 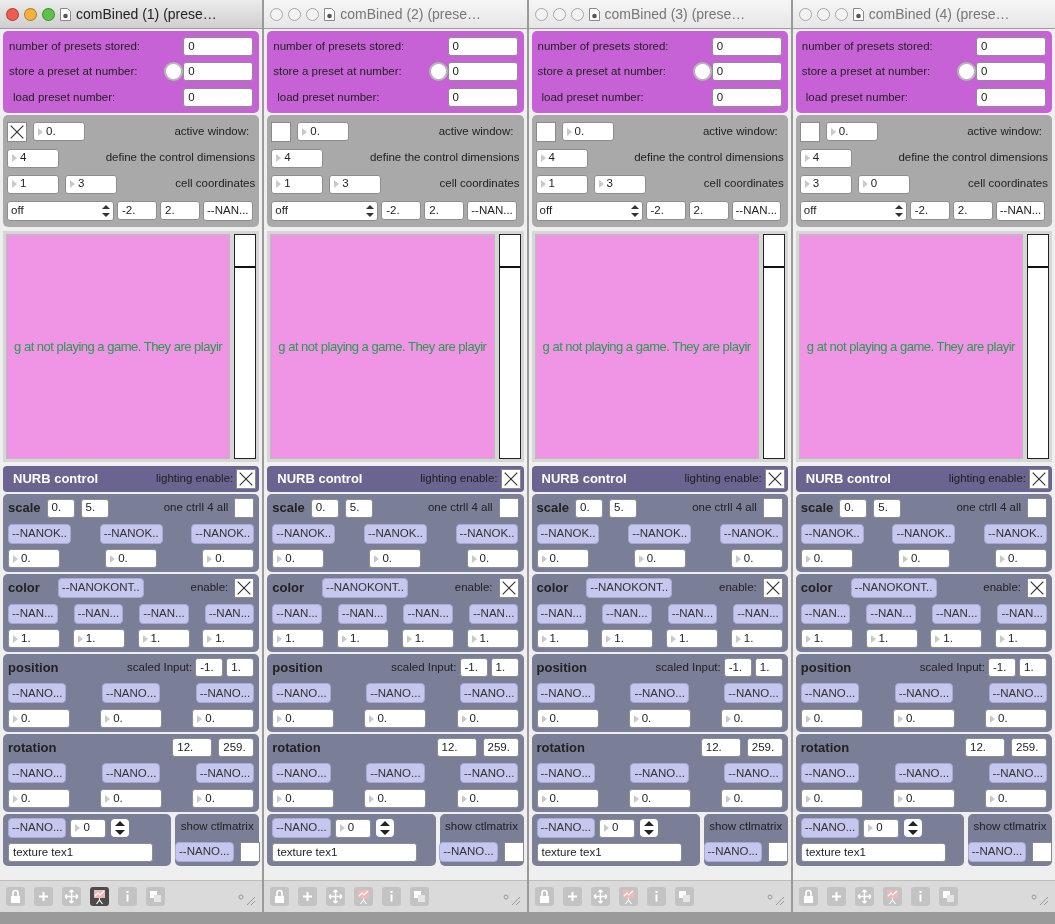 I want to click on mode-menu: off, so click(x=589, y=210).